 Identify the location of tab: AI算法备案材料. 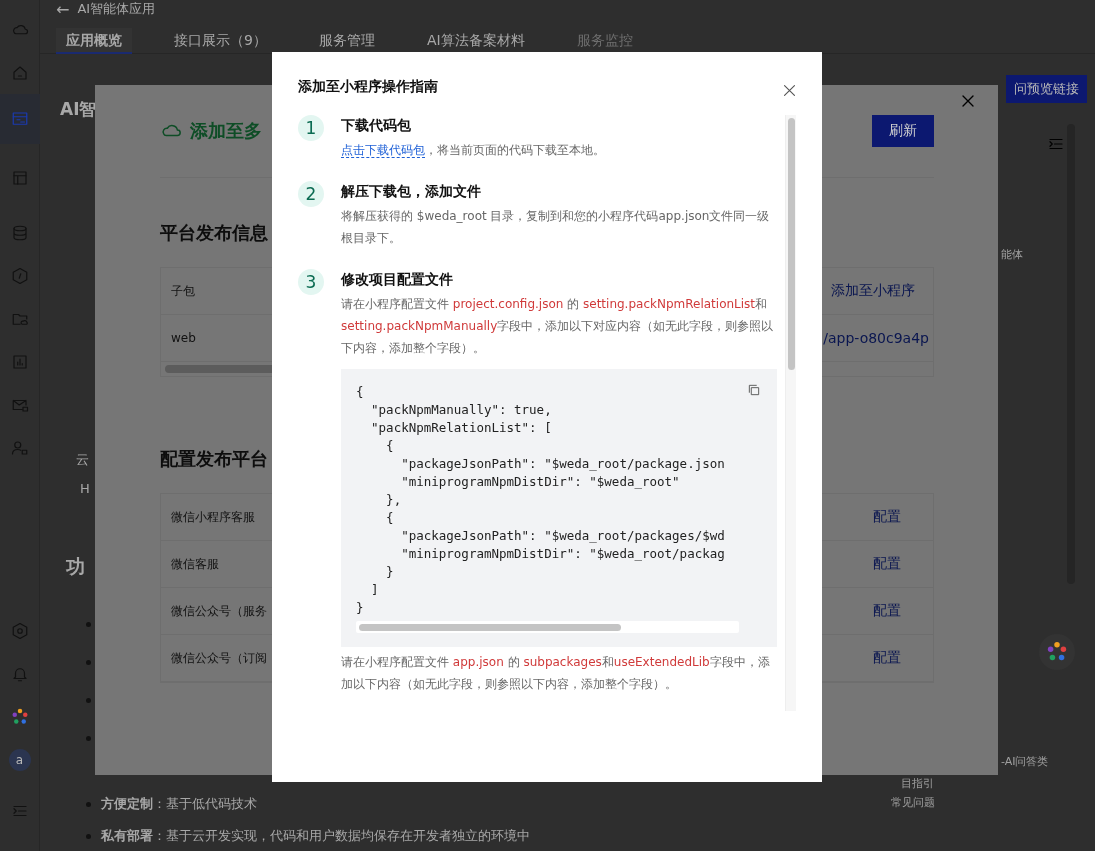
(475, 41).